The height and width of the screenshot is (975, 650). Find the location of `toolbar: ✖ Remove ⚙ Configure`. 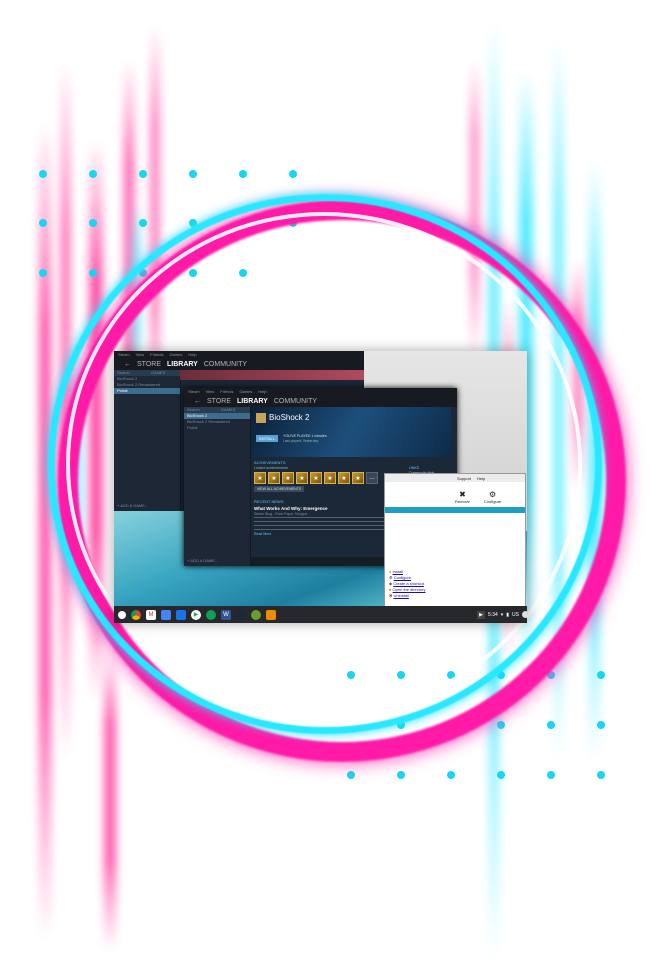

toolbar: ✖ Remove ⚙ Configure is located at coordinates (455, 493).